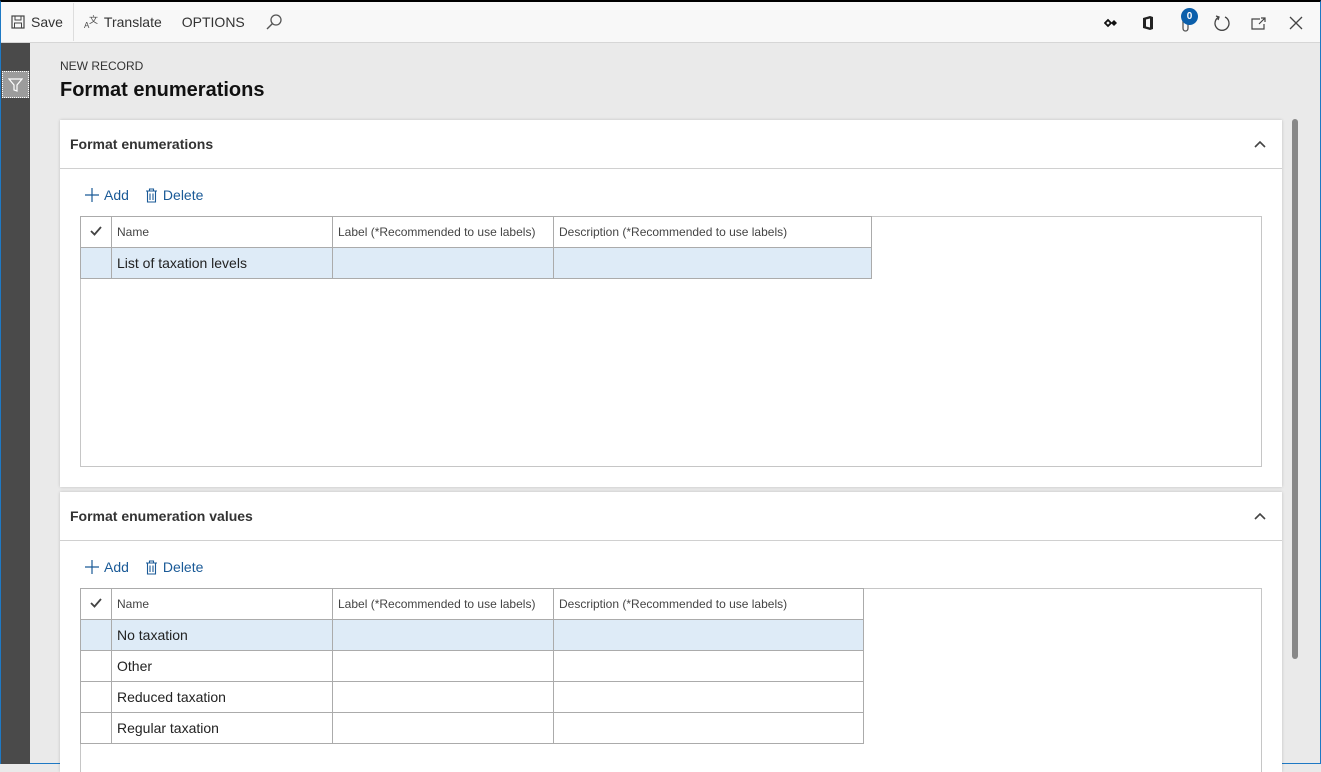 This screenshot has height=772, width=1321. I want to click on table-row: No taxation, so click(472, 635).